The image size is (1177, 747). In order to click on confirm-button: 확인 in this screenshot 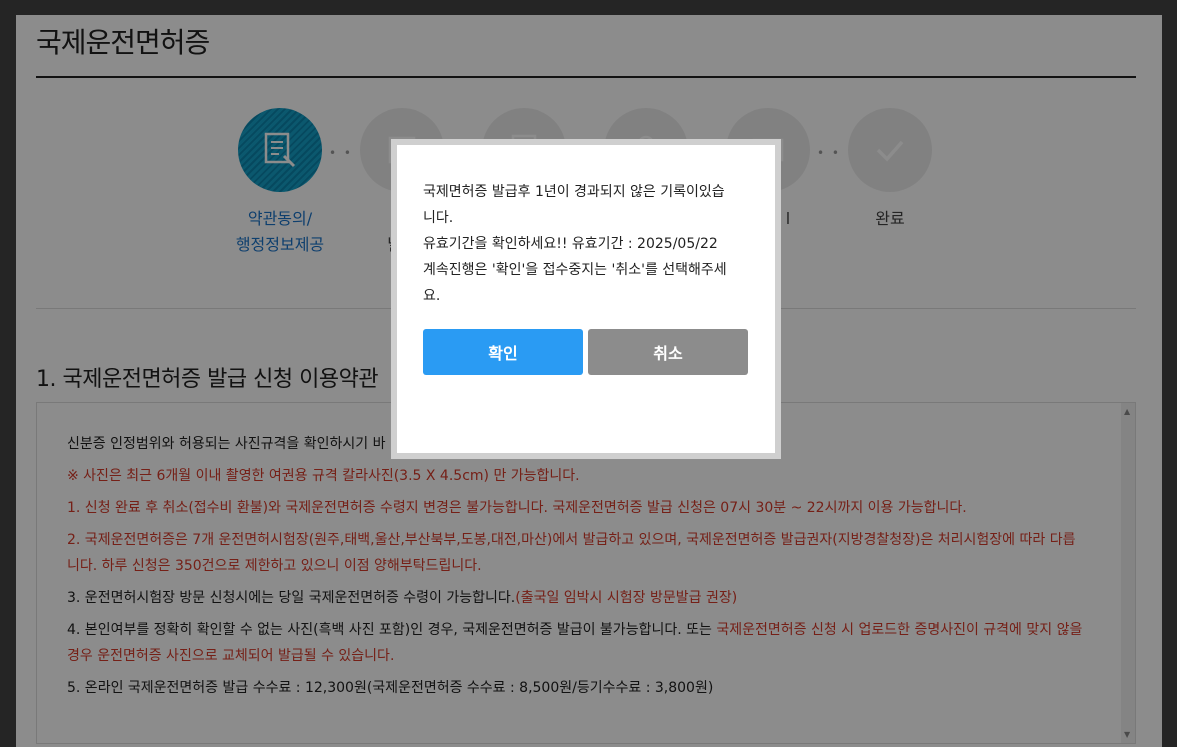, I will do `click(503, 352)`.